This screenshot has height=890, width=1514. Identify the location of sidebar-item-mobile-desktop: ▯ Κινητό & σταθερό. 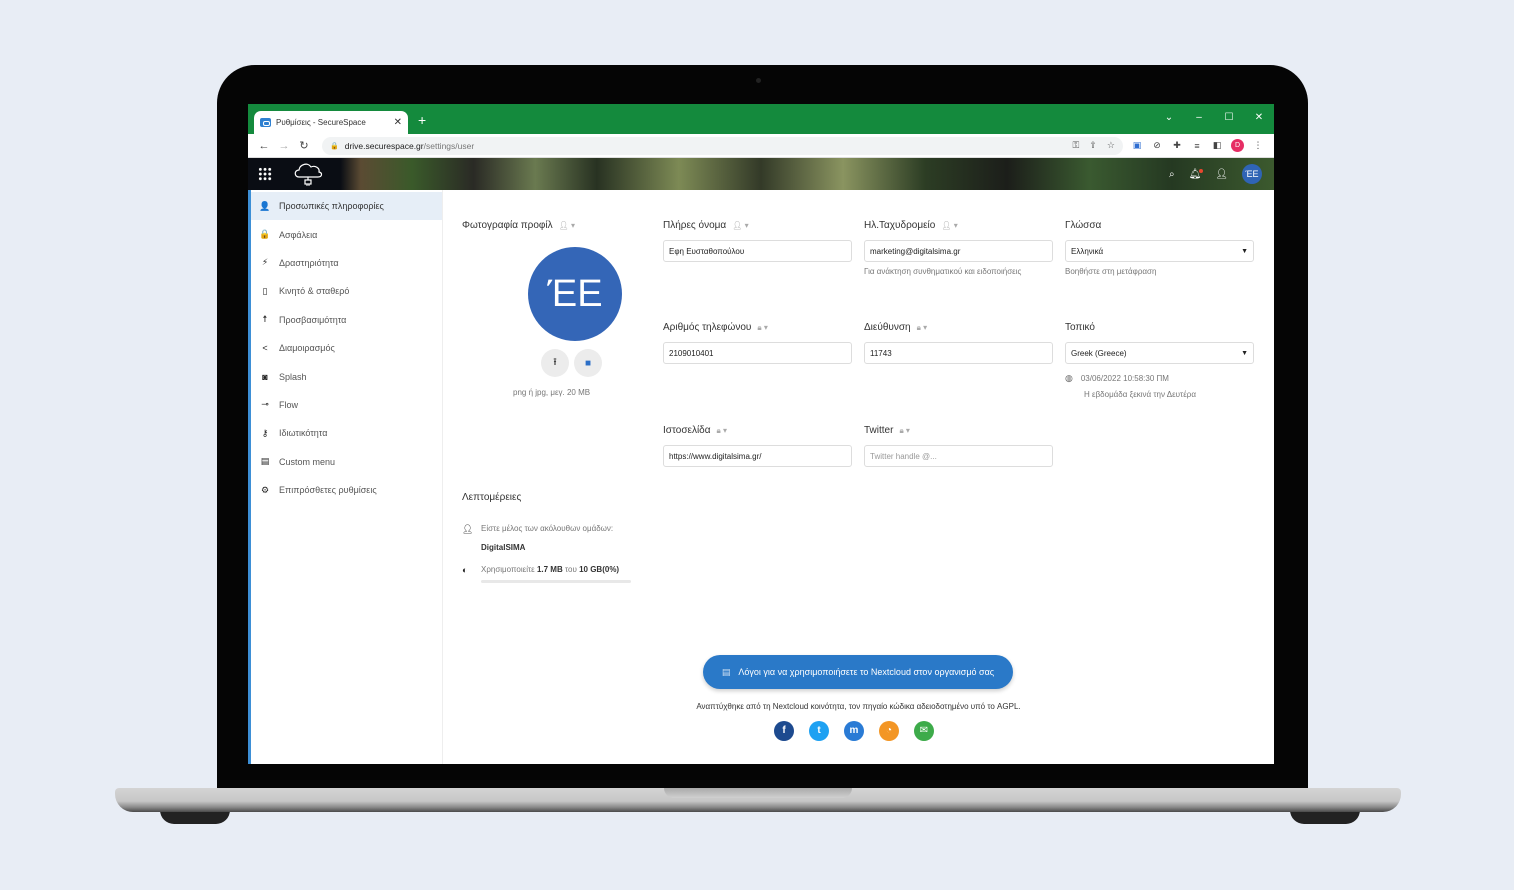
(346, 291).